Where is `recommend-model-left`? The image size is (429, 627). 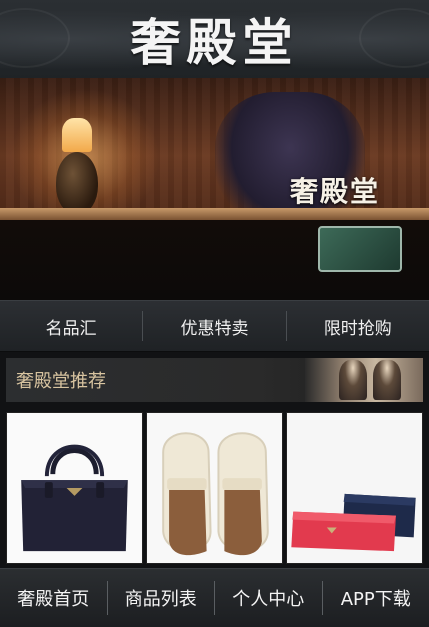
recommend-model-left is located at coordinates (353, 380).